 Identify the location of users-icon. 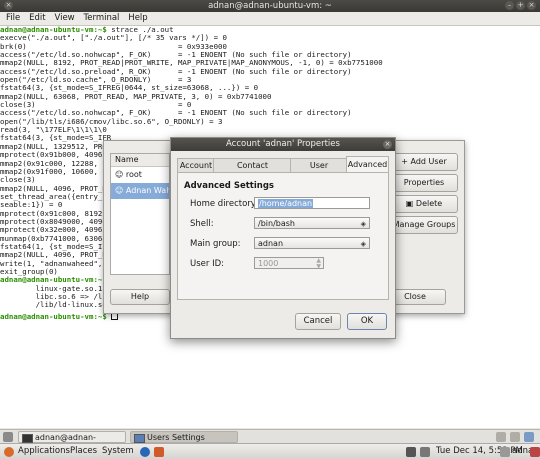
(139, 438).